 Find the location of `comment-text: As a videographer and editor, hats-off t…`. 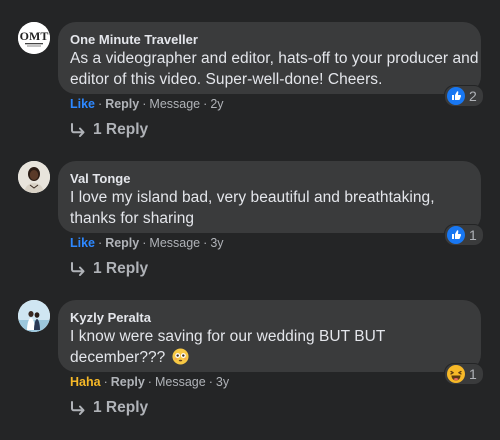

comment-text: As a videographer and editor, hats-off t… is located at coordinates (274, 69).